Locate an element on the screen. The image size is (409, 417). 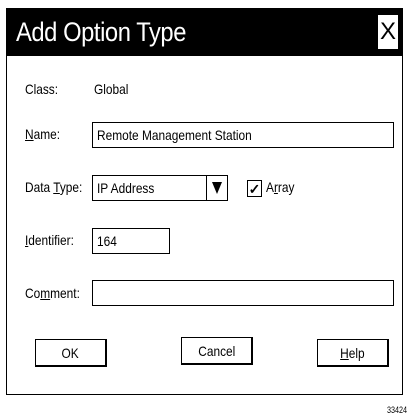
help-button: Help is located at coordinates (353, 353).